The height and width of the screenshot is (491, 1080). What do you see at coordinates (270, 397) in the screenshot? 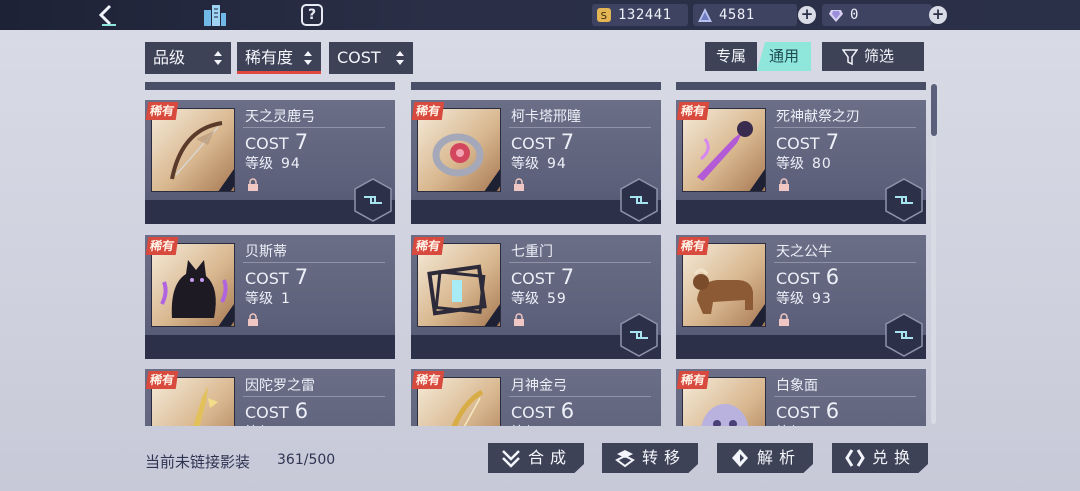
I see `equipment-card: 稀有 因陀罗之雷 COST 6 等级 1` at bounding box center [270, 397].